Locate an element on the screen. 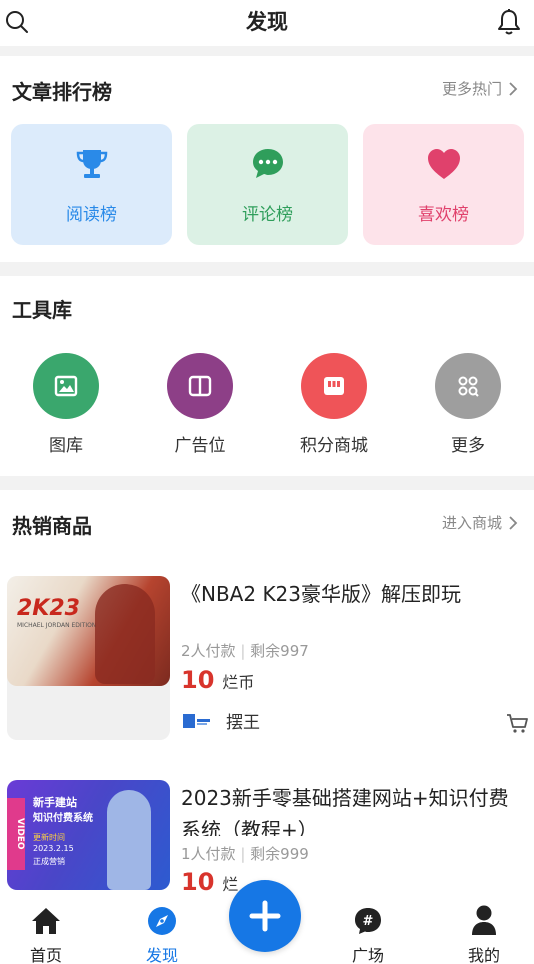  comment-rank-card: 评论榜 is located at coordinates (267, 184).